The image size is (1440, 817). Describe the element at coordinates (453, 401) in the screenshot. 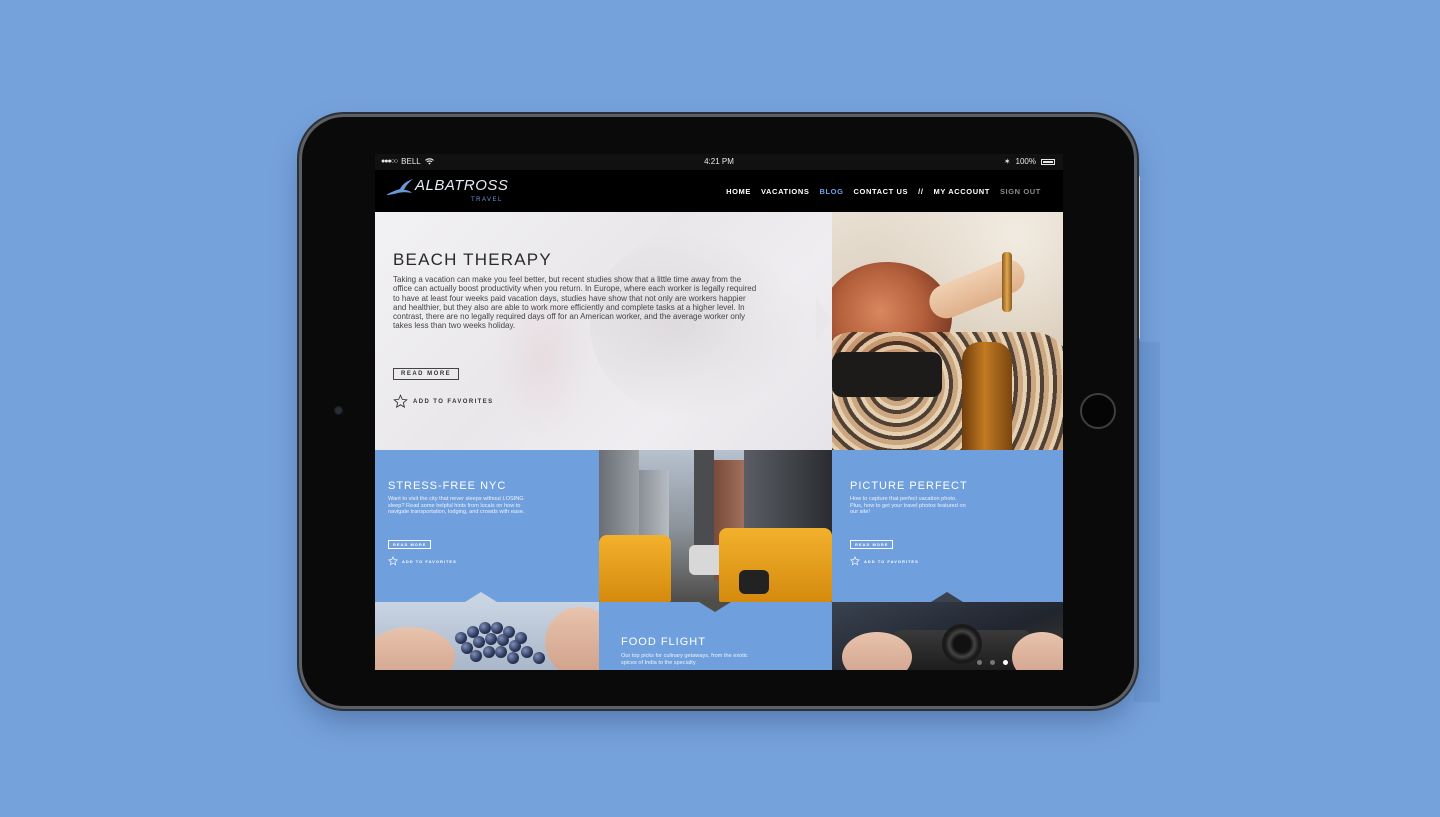

I see `hero-favorites-label: ADD TO FAVORITES` at that location.